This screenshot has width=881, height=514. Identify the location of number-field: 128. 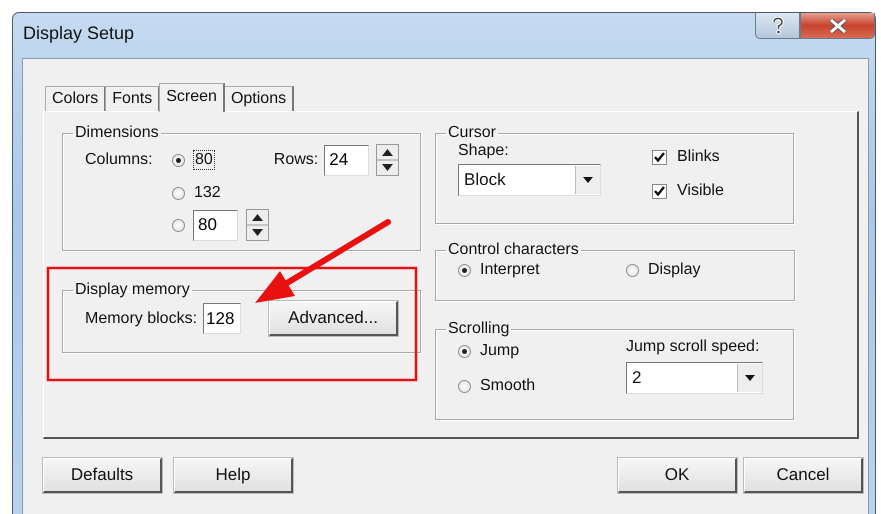
(222, 318).